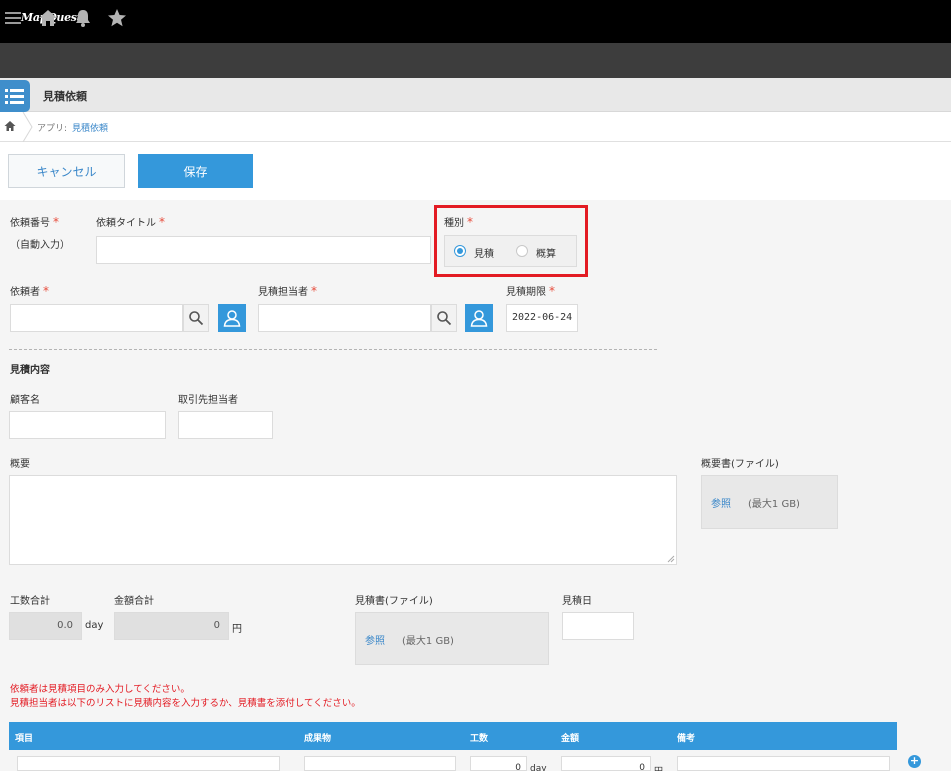  Describe the element at coordinates (658, 767) in the screenshot. I see `row-amount-unit: 円` at that location.